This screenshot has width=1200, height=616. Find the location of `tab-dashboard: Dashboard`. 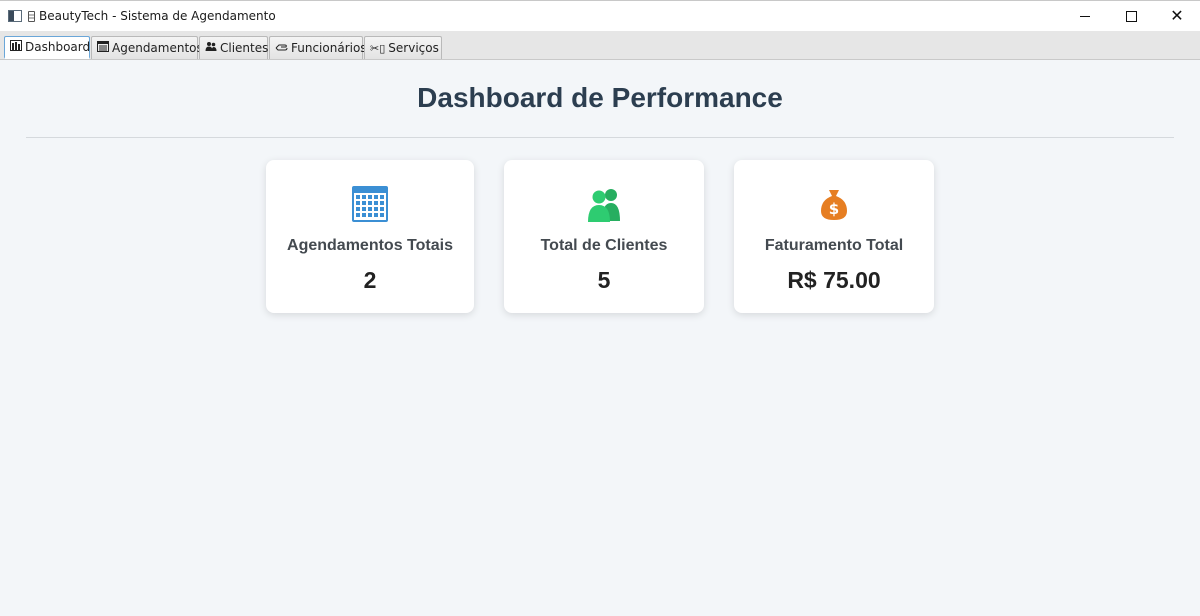

tab-dashboard: Dashboard is located at coordinates (47, 47).